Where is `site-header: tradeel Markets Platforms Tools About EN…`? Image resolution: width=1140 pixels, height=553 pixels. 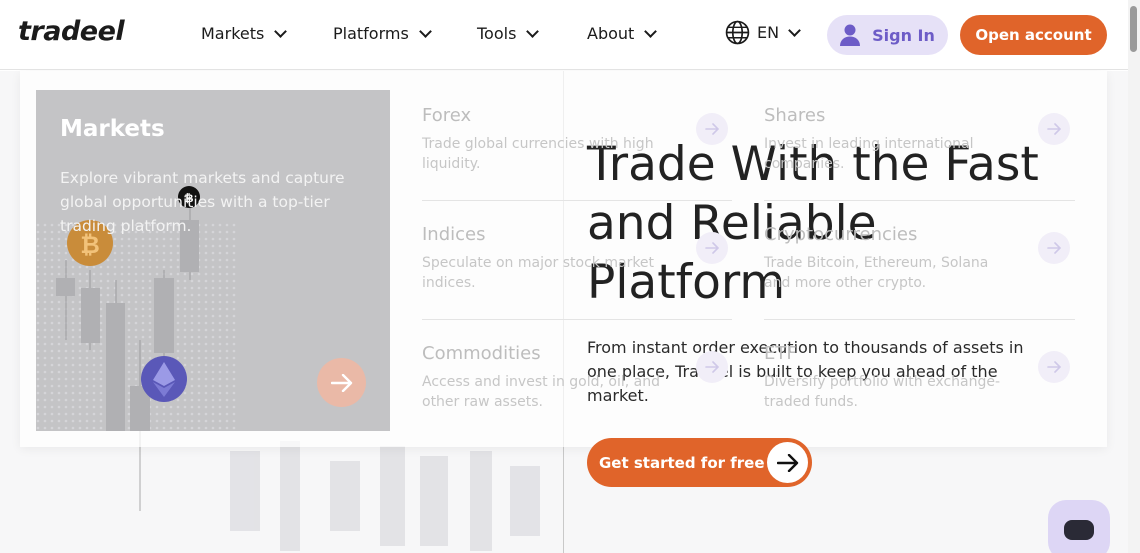 site-header: tradeel Markets Platforms Tools About EN… is located at coordinates (564, 35).